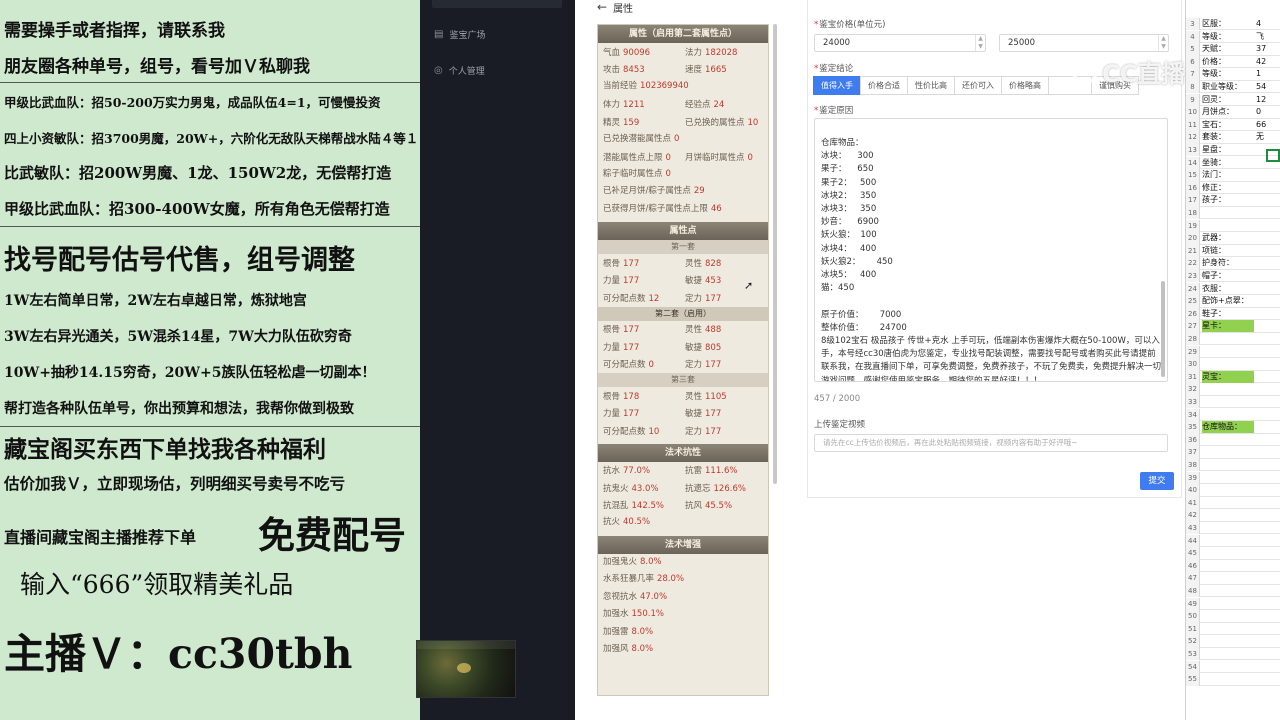  What do you see at coordinates (1268, 100) in the screenshot?
I see `sheet-cell: 12` at bounding box center [1268, 100].